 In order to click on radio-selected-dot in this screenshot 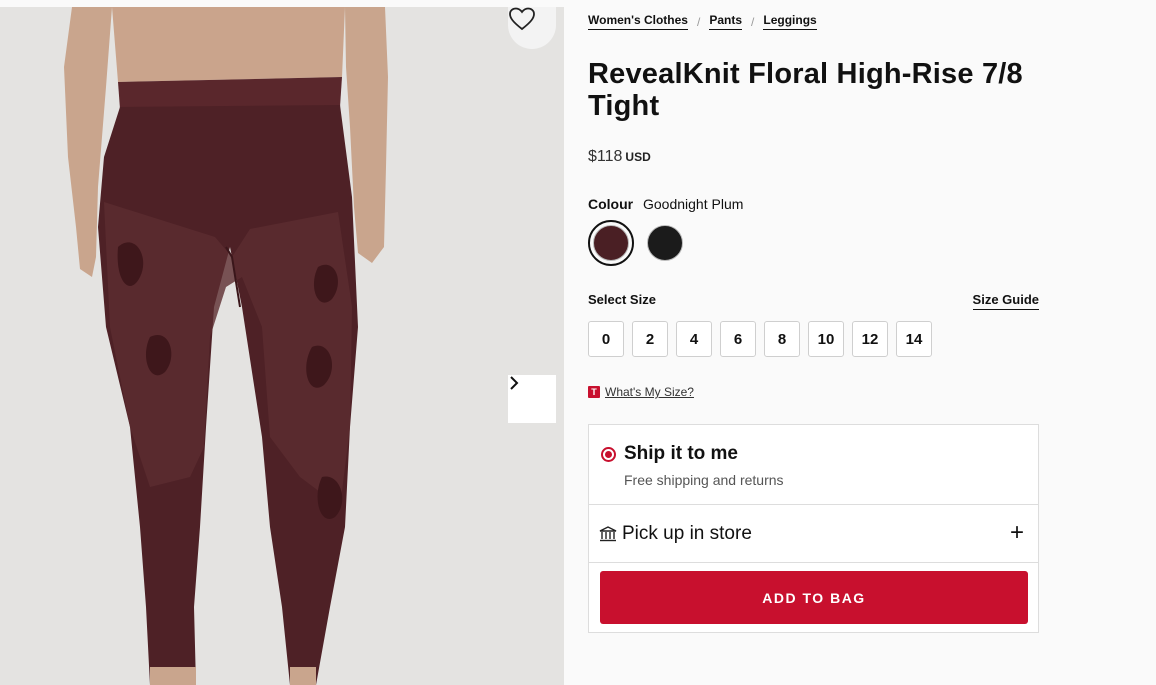, I will do `click(608, 454)`.